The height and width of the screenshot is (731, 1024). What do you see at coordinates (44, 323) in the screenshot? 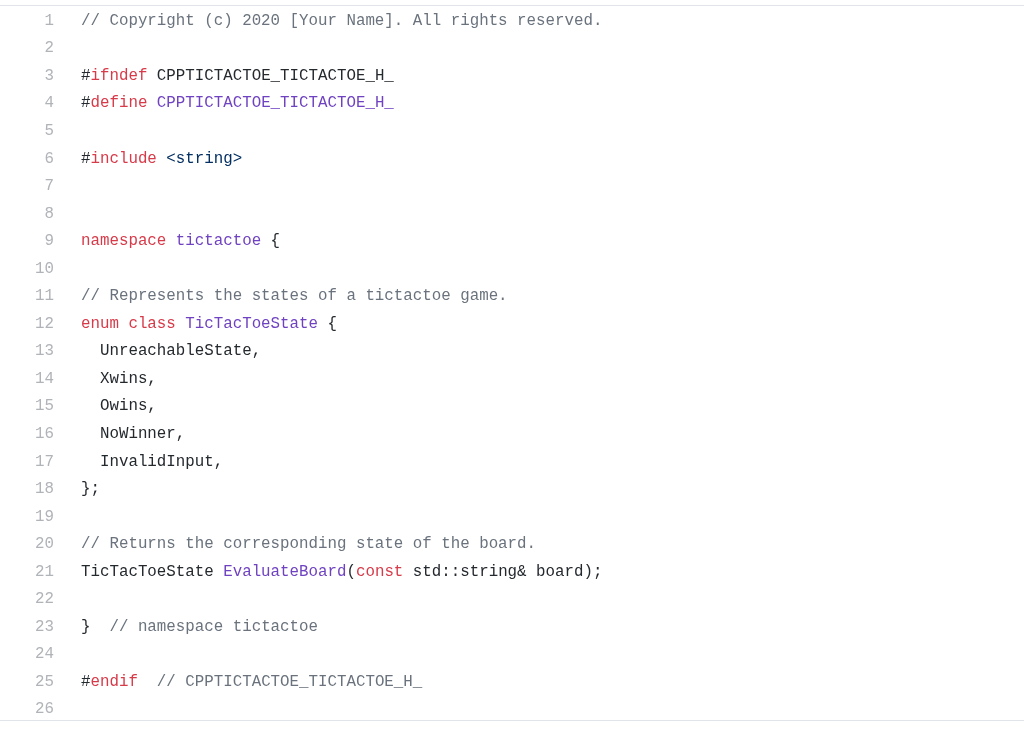
I see `line-number: 12` at bounding box center [44, 323].